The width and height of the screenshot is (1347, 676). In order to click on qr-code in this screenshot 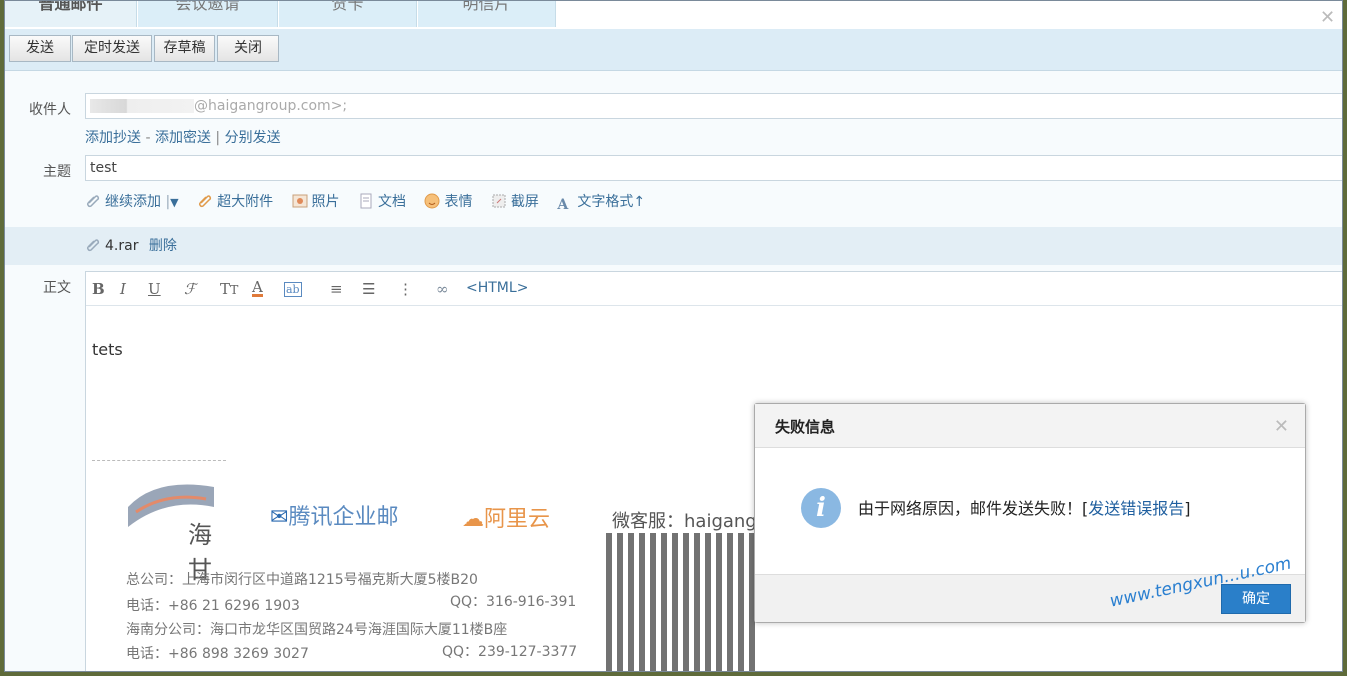, I will do `click(681, 602)`.